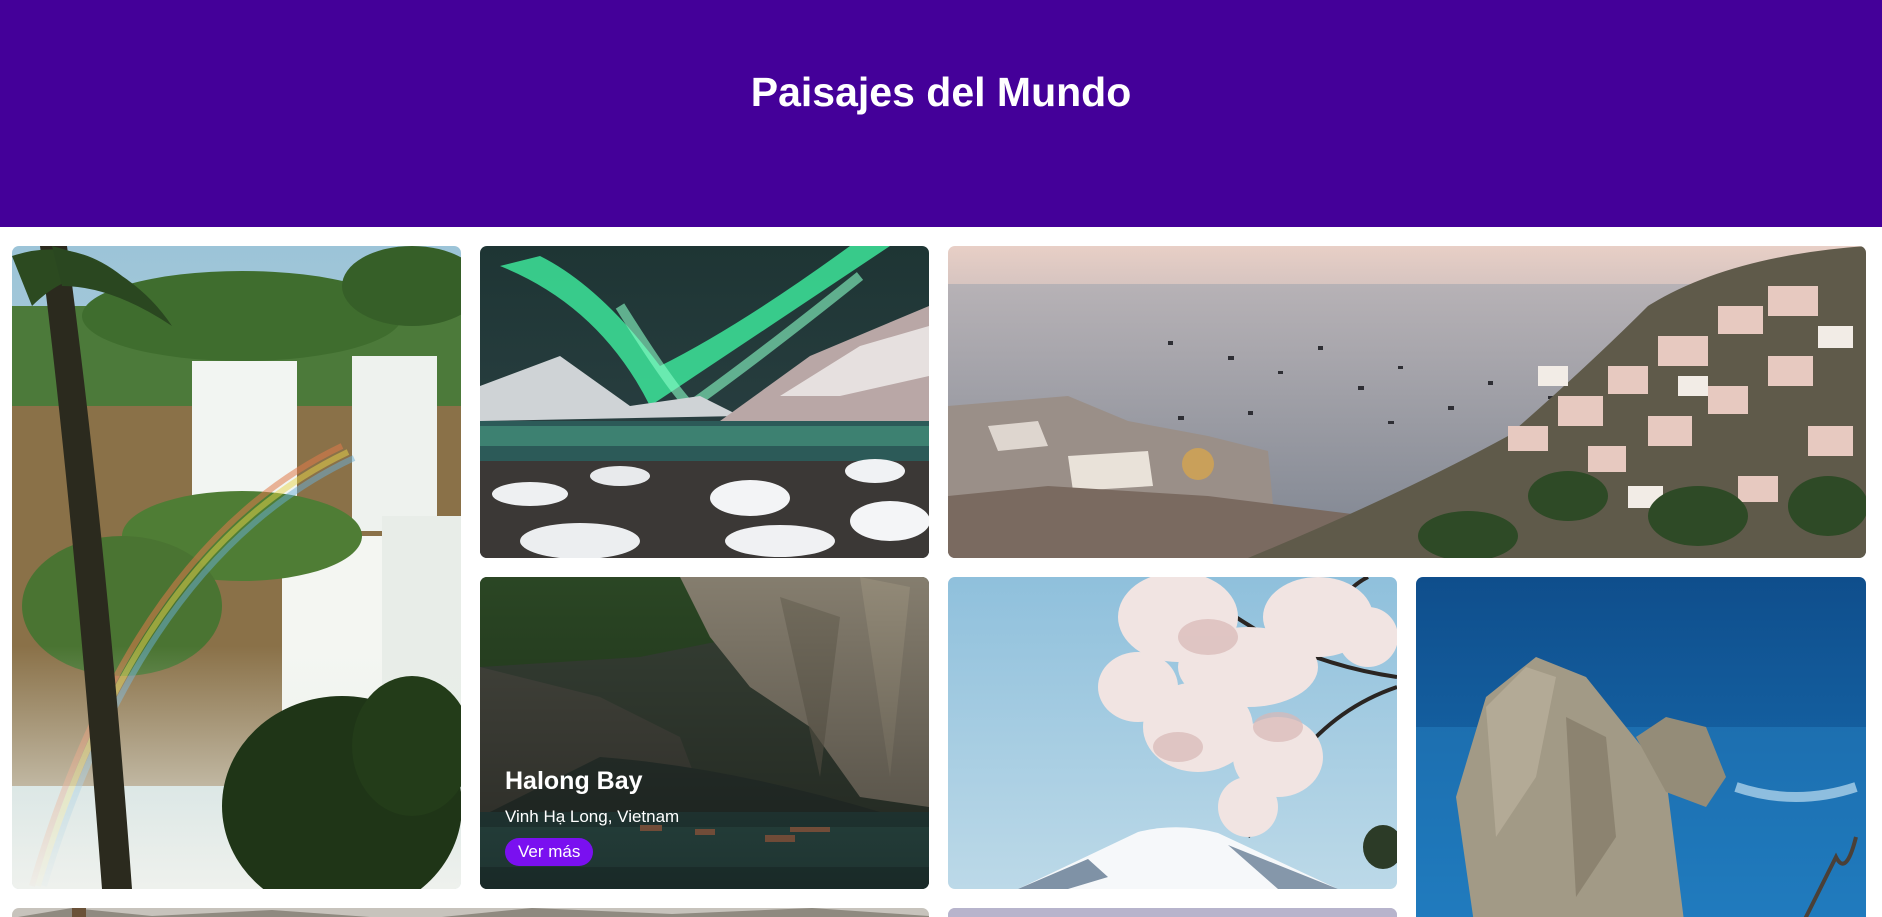  I want to click on gallery-card-mountain-blossoms, so click(1172, 733).